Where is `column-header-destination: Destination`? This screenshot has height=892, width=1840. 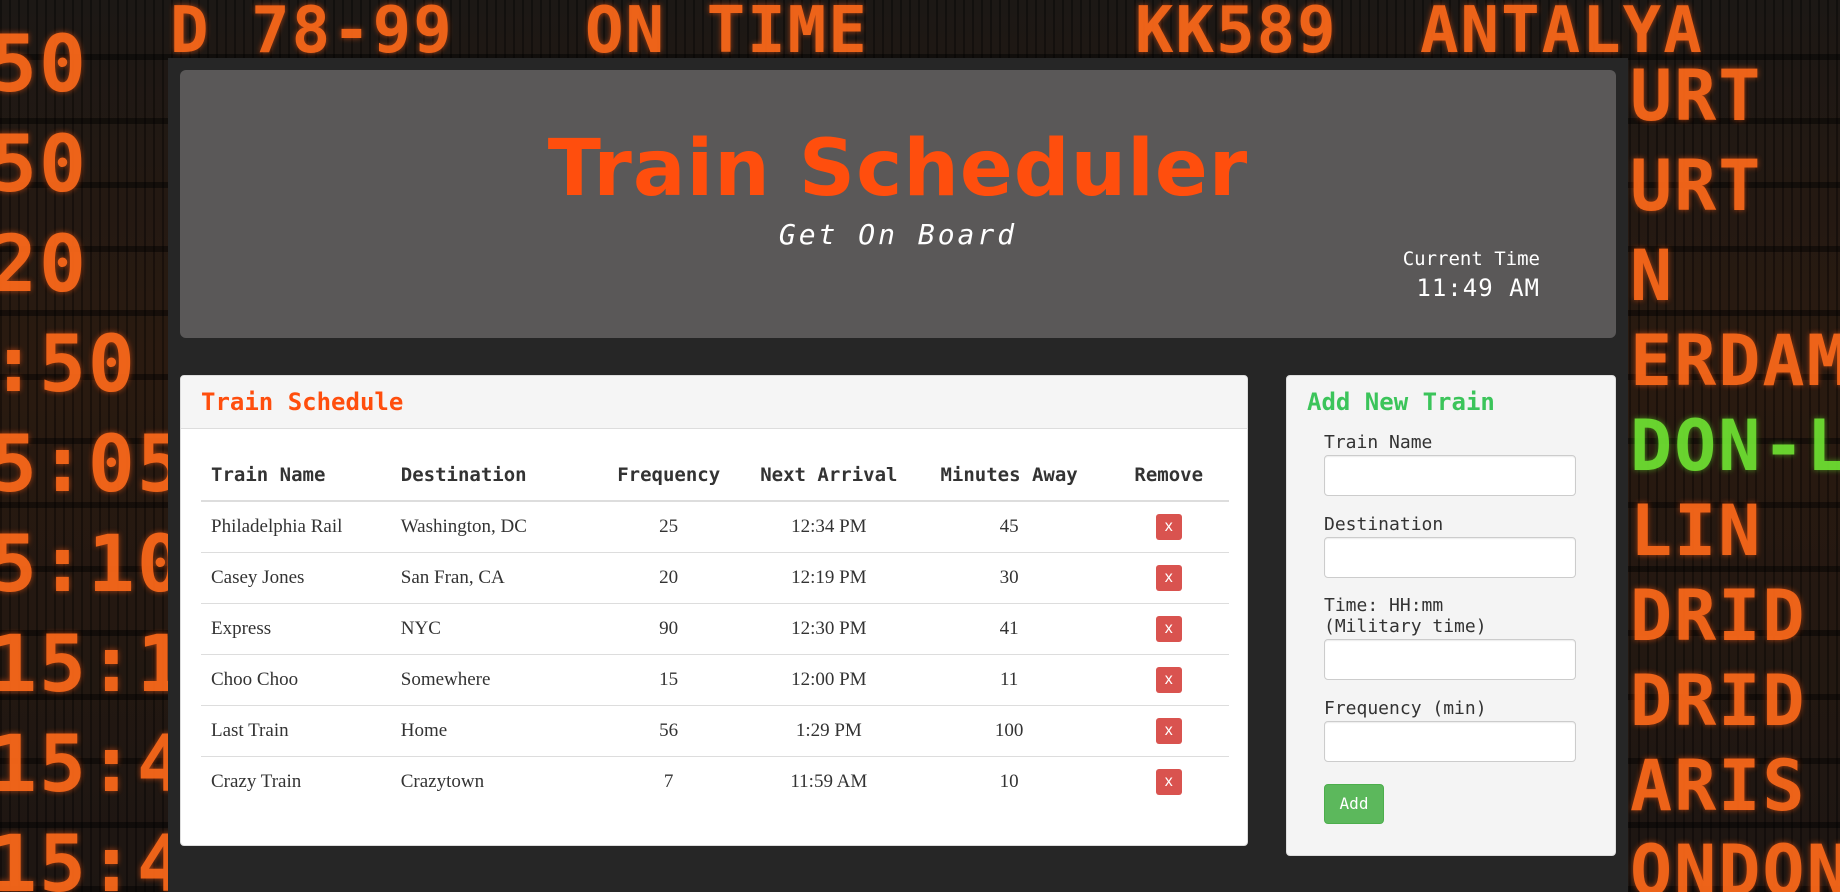
column-header-destination: Destination is located at coordinates (490, 475).